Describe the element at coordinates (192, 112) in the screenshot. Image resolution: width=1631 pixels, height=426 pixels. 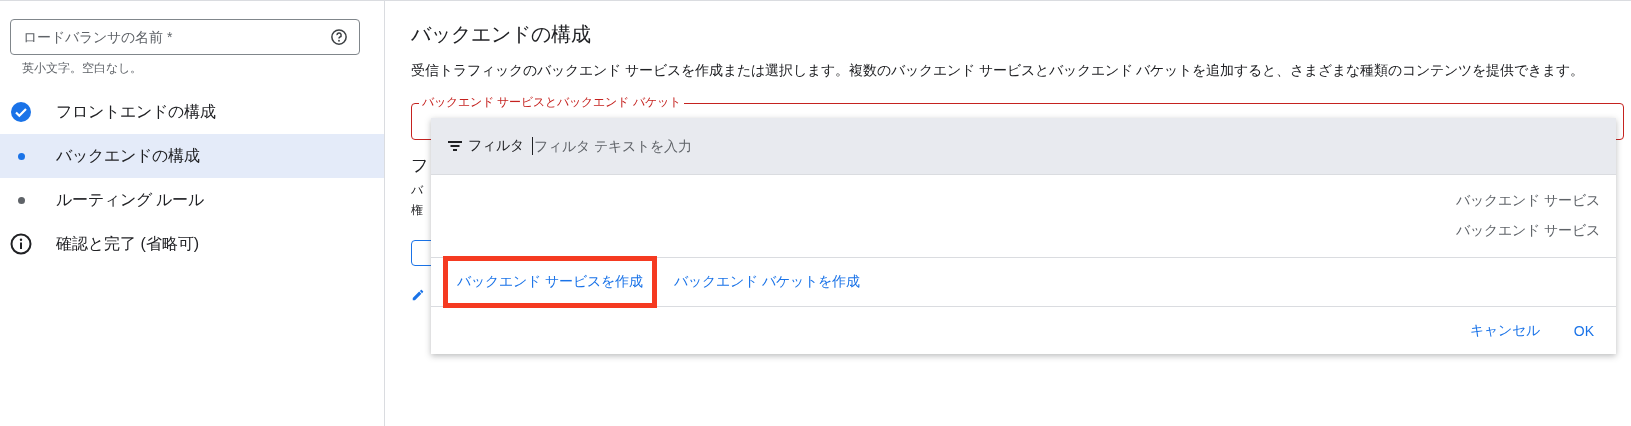
I see `step-item: フロントエンドの構成` at that location.